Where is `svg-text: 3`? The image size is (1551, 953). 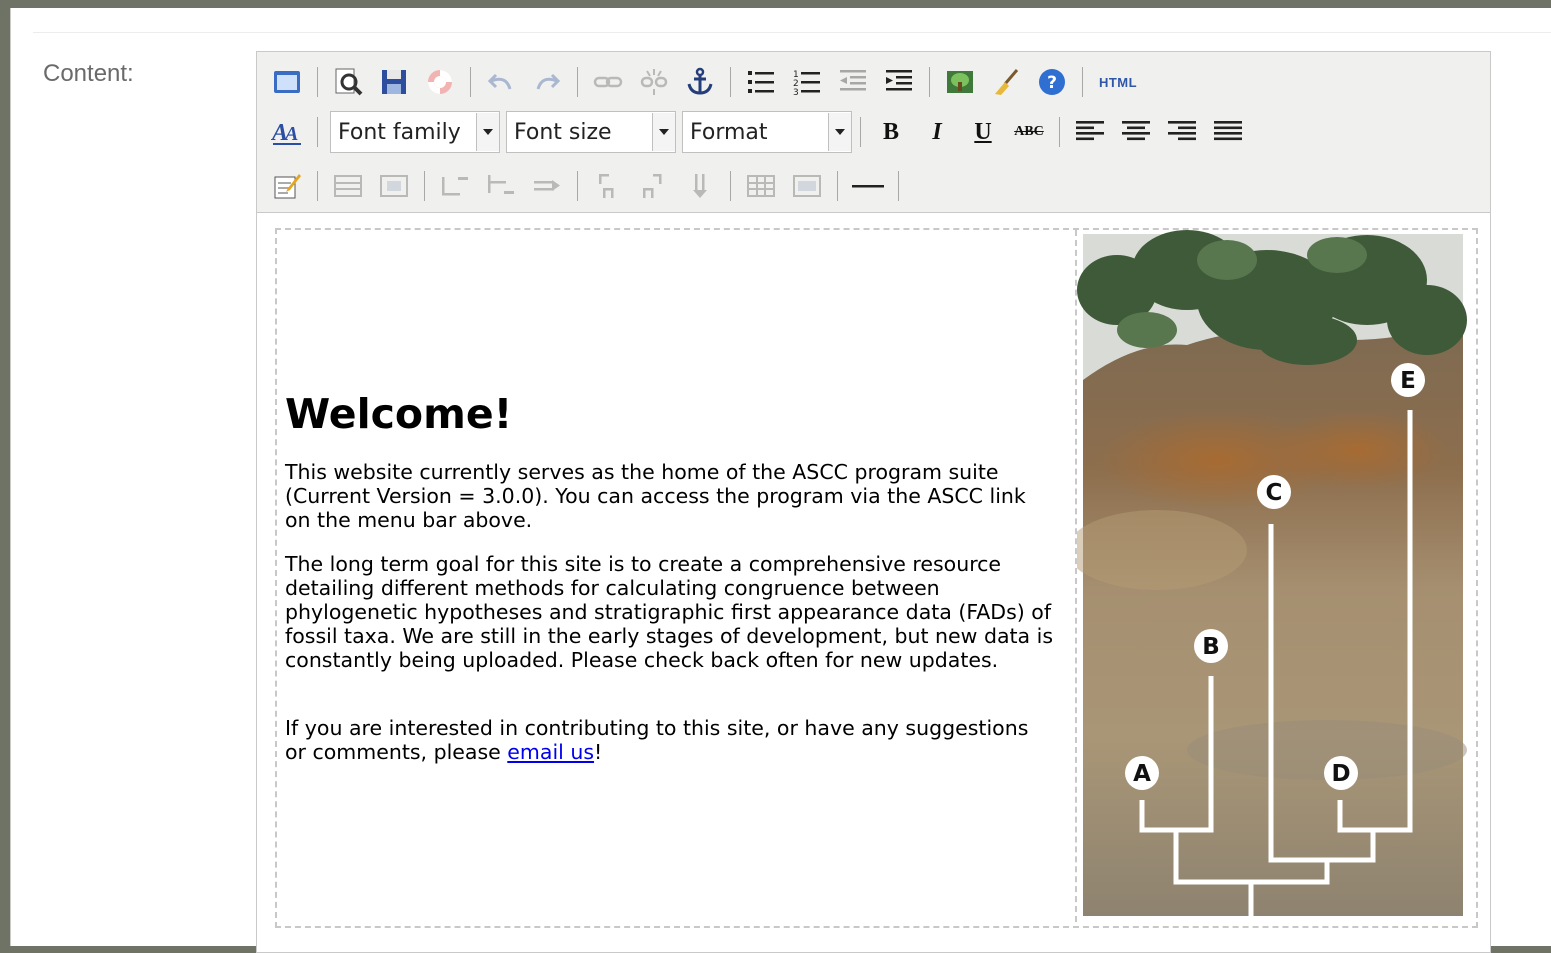 svg-text: 3 is located at coordinates (796, 92).